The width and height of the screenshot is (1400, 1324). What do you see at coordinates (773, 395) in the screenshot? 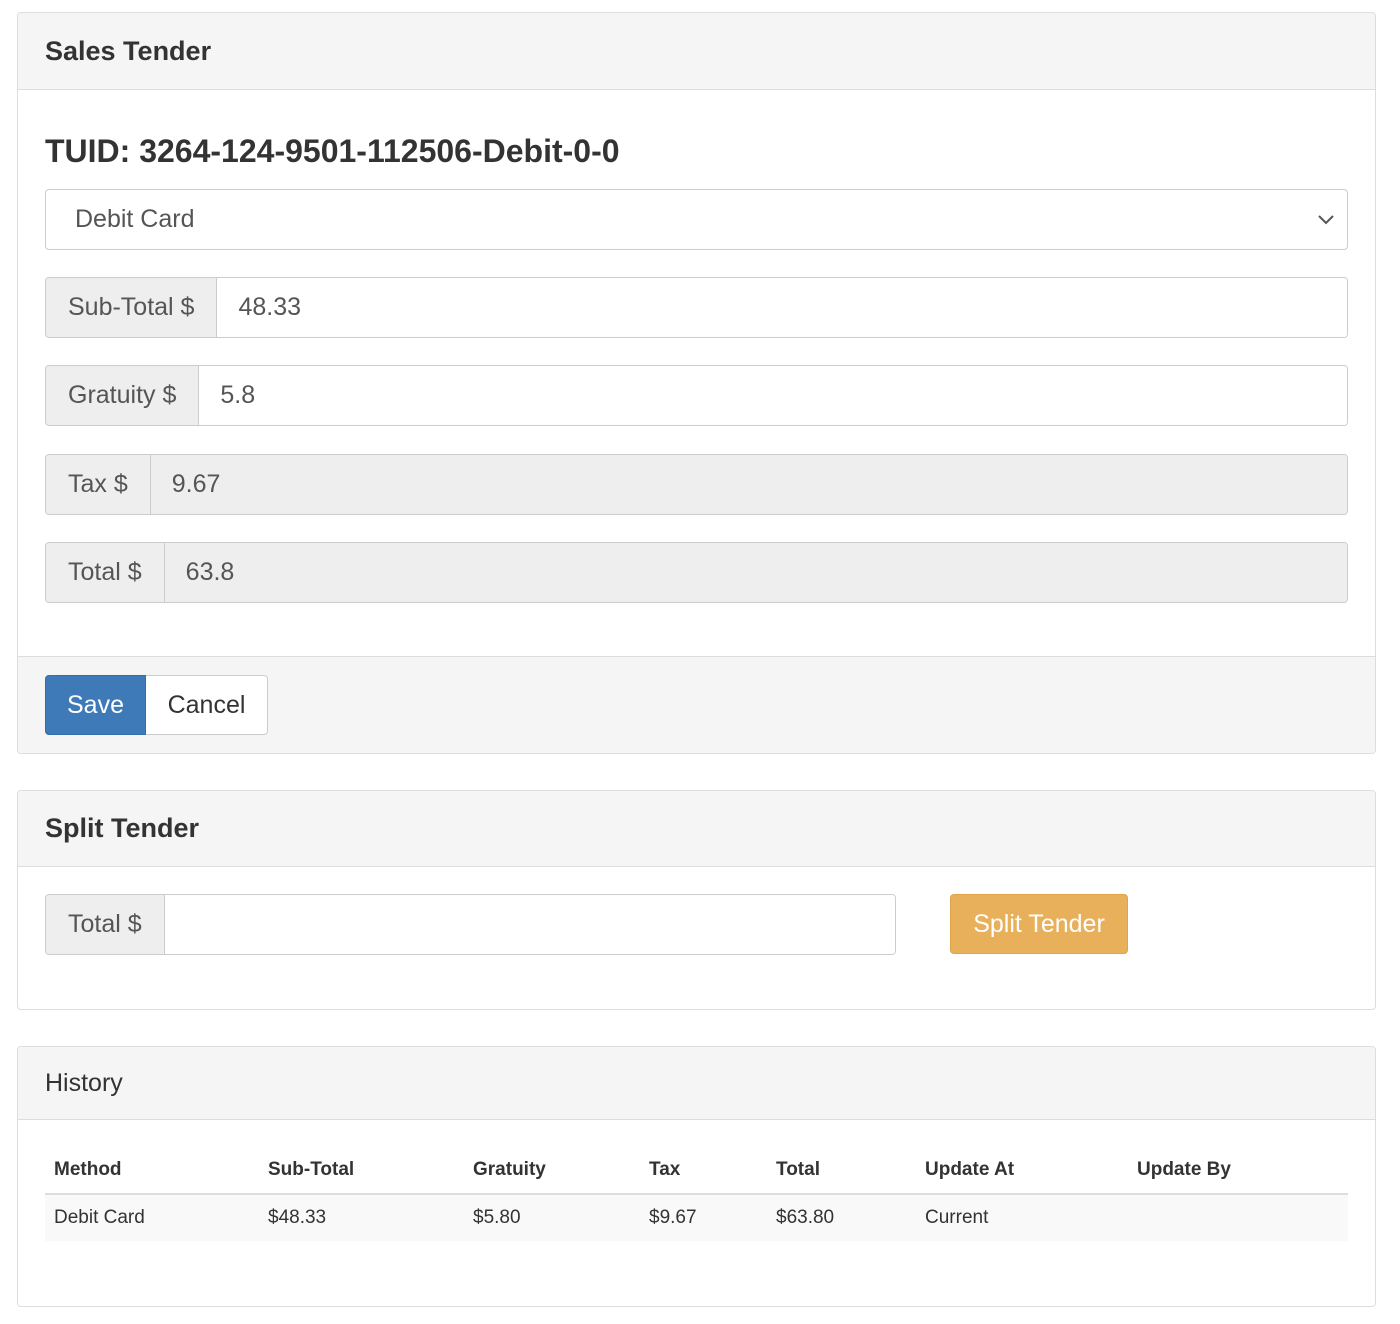
I see `gratuity-input: 5.8` at bounding box center [773, 395].